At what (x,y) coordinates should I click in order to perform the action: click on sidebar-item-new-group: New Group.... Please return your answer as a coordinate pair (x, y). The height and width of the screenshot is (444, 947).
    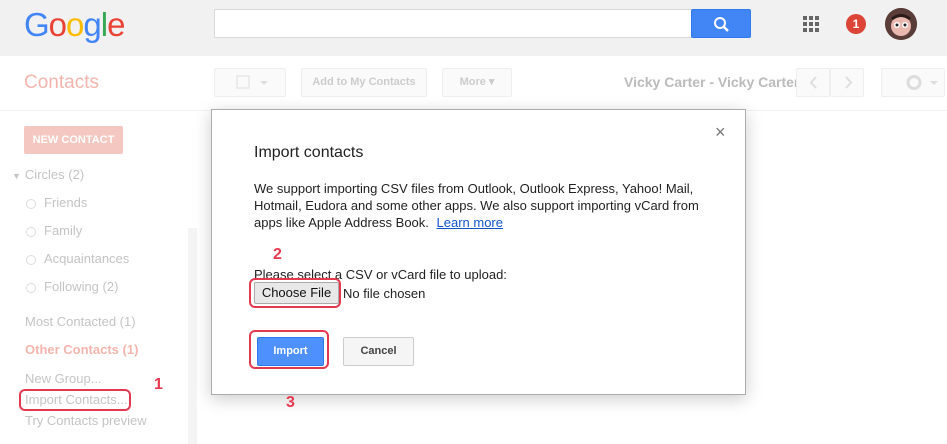
    Looking at the image, I should click on (63, 378).